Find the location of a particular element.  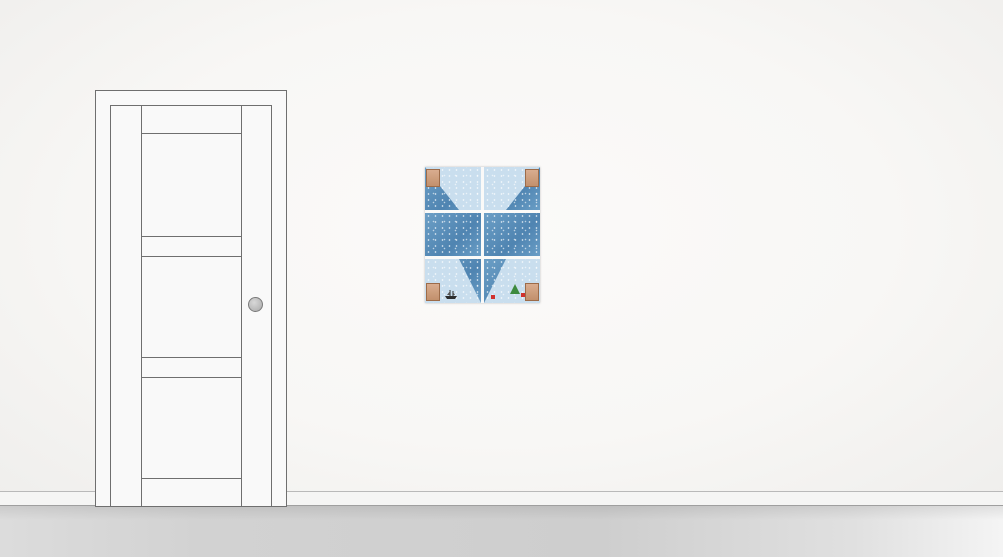

door-leaf is located at coordinates (191, 306).